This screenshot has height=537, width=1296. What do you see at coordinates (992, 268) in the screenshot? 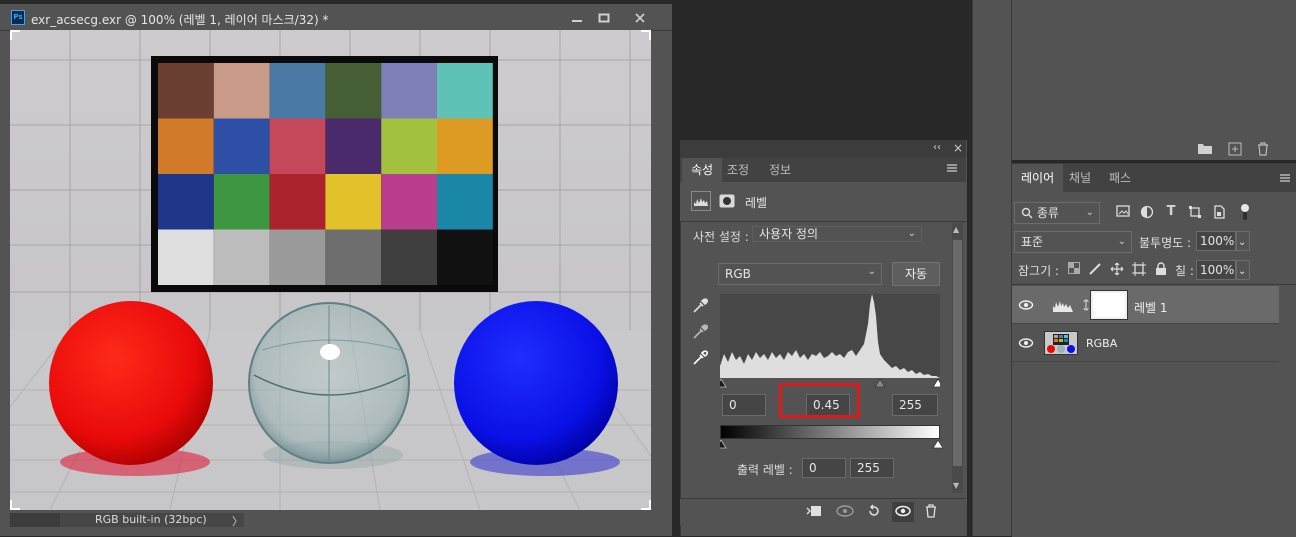
I see `dock-column` at bounding box center [992, 268].